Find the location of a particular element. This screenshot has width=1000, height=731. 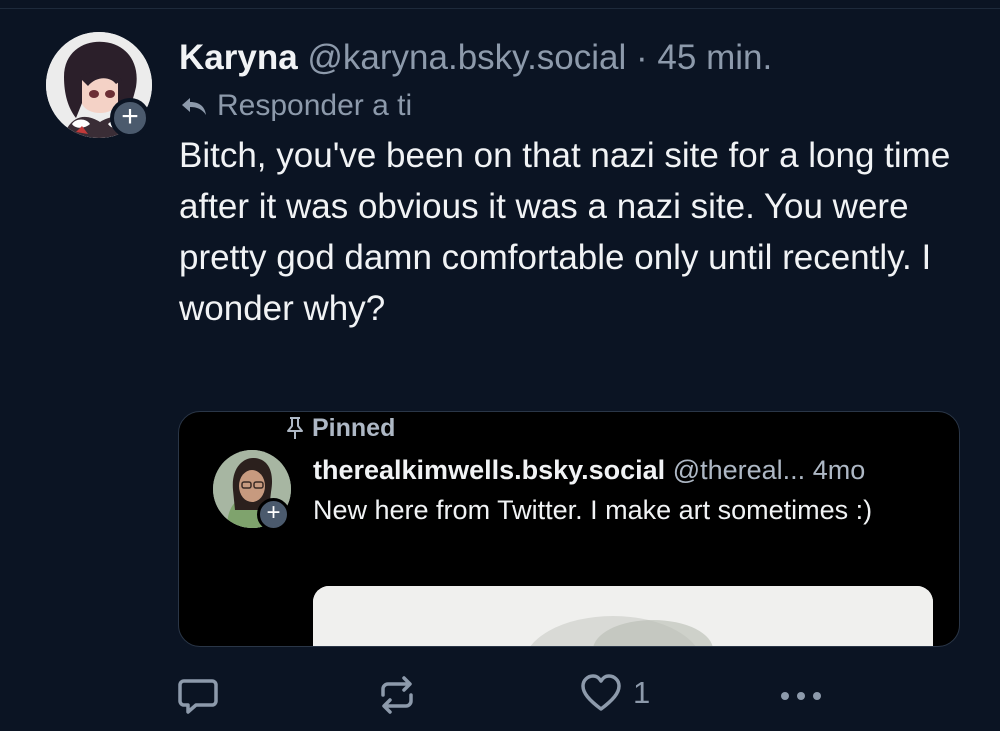

ellipsis-icon is located at coordinates (801, 696).